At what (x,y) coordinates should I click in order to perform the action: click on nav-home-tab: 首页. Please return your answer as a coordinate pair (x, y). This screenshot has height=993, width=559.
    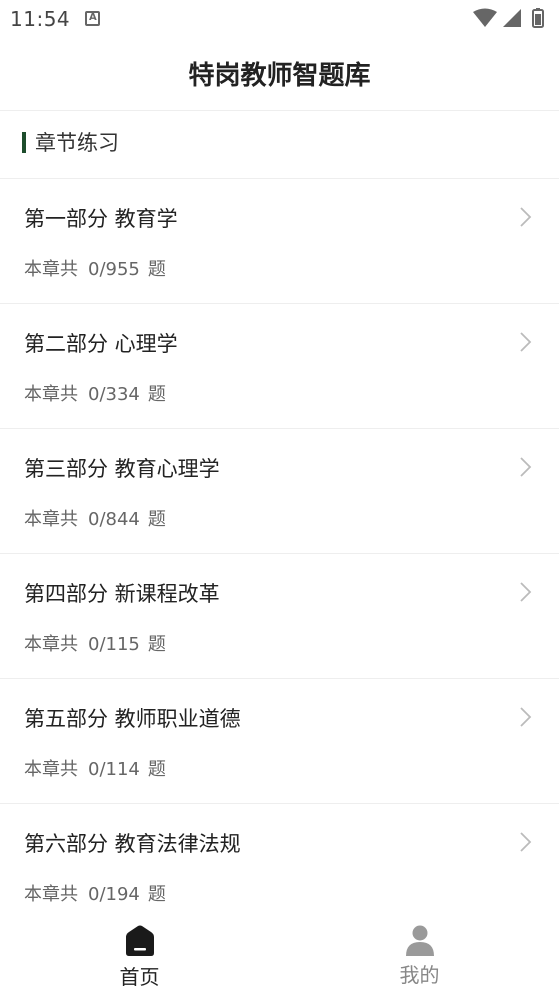
    Looking at the image, I should click on (139, 953).